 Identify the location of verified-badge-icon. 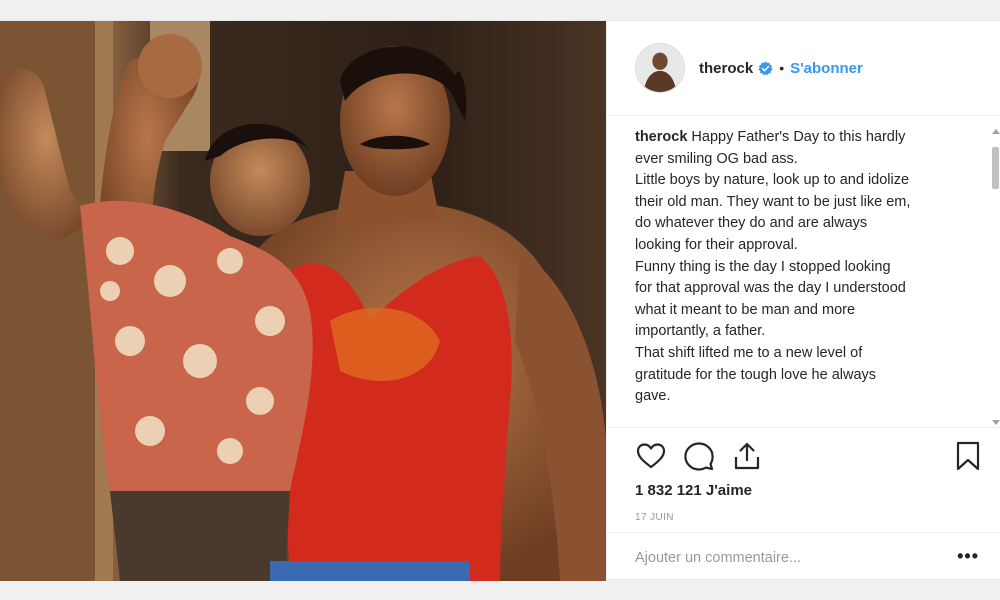
(765, 67).